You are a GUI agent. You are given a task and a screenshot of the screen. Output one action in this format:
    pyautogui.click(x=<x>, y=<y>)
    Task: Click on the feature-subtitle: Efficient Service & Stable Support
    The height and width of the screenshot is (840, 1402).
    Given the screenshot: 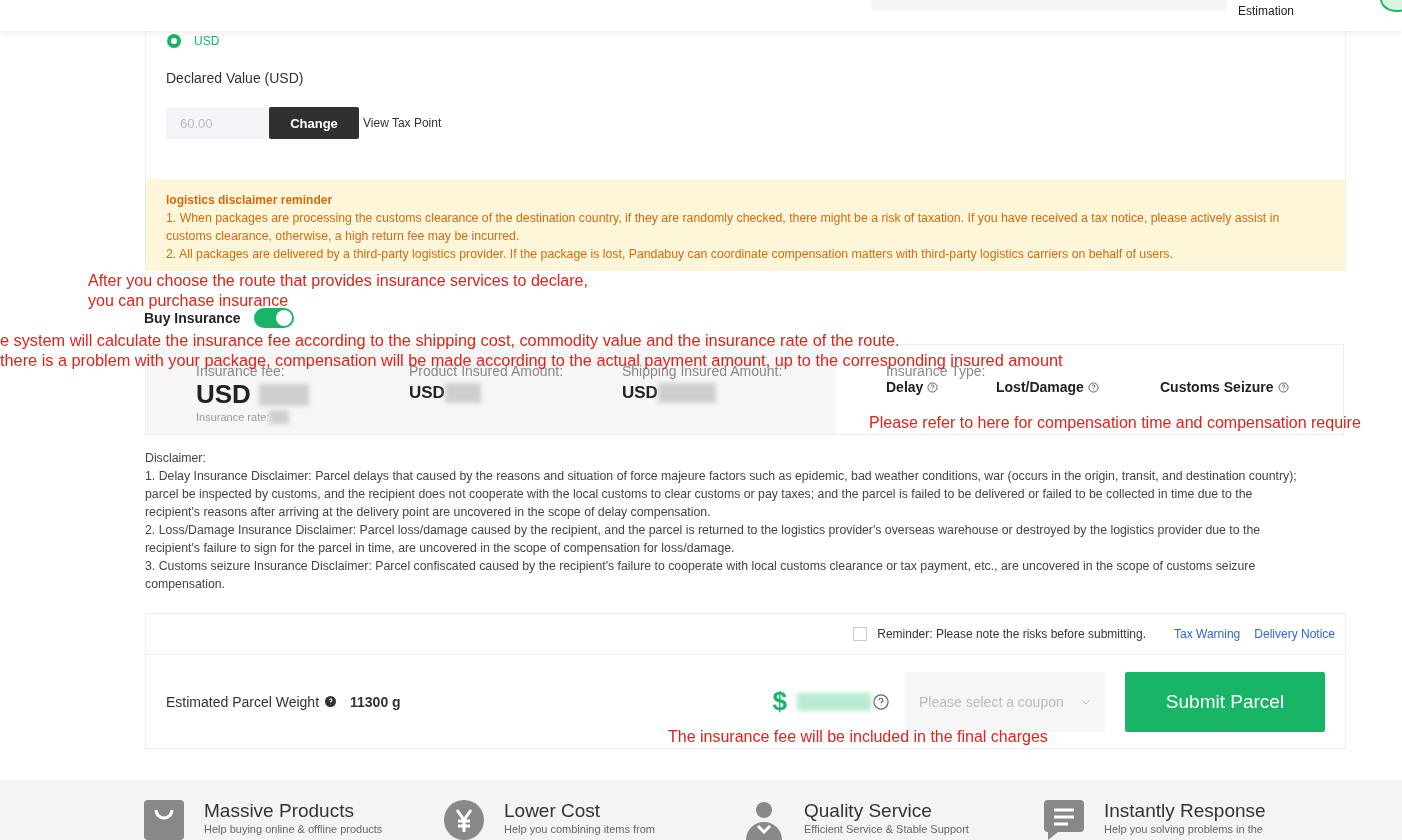 What is the action you would take?
    pyautogui.click(x=886, y=829)
    